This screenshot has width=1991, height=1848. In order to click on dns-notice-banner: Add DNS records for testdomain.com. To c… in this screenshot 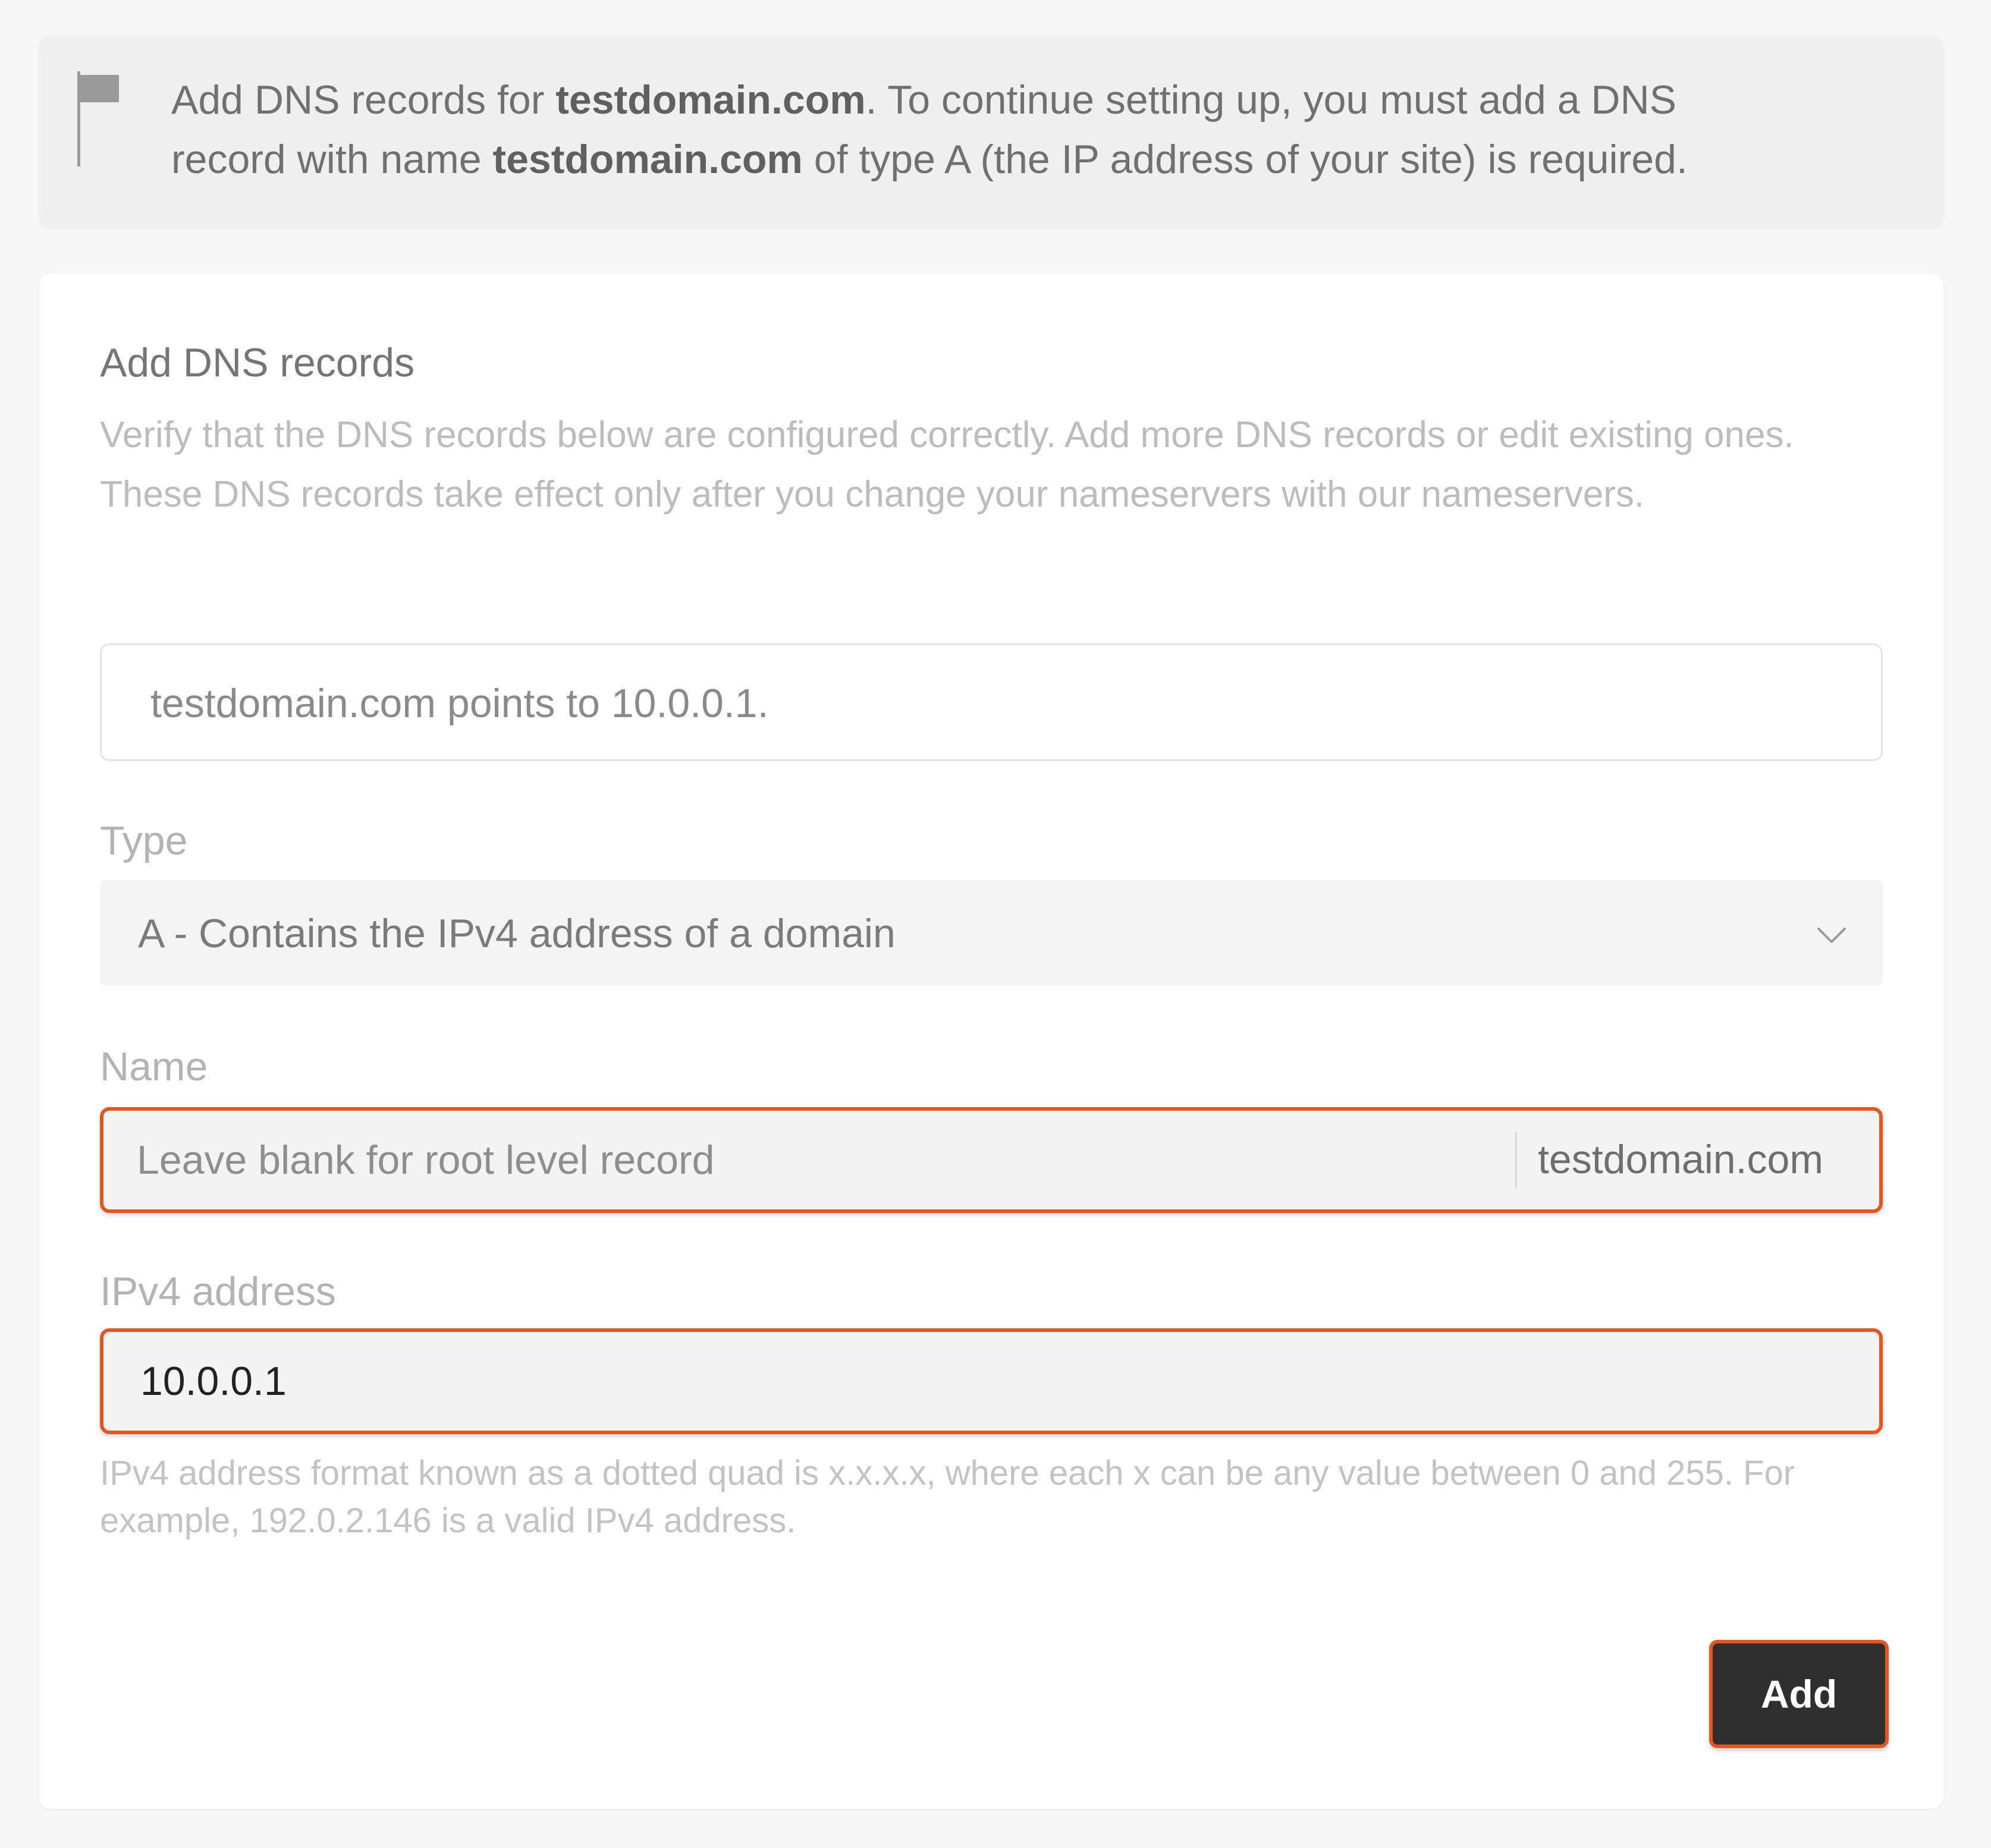, I will do `click(991, 131)`.